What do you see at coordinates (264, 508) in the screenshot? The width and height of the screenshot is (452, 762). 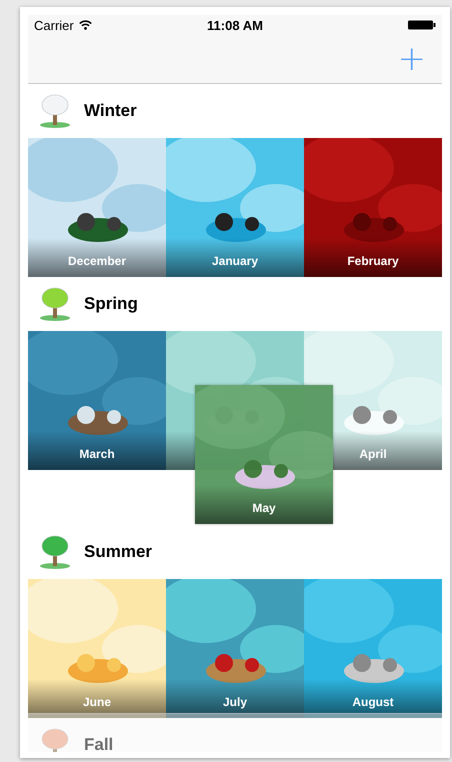 I see `month-label: May` at bounding box center [264, 508].